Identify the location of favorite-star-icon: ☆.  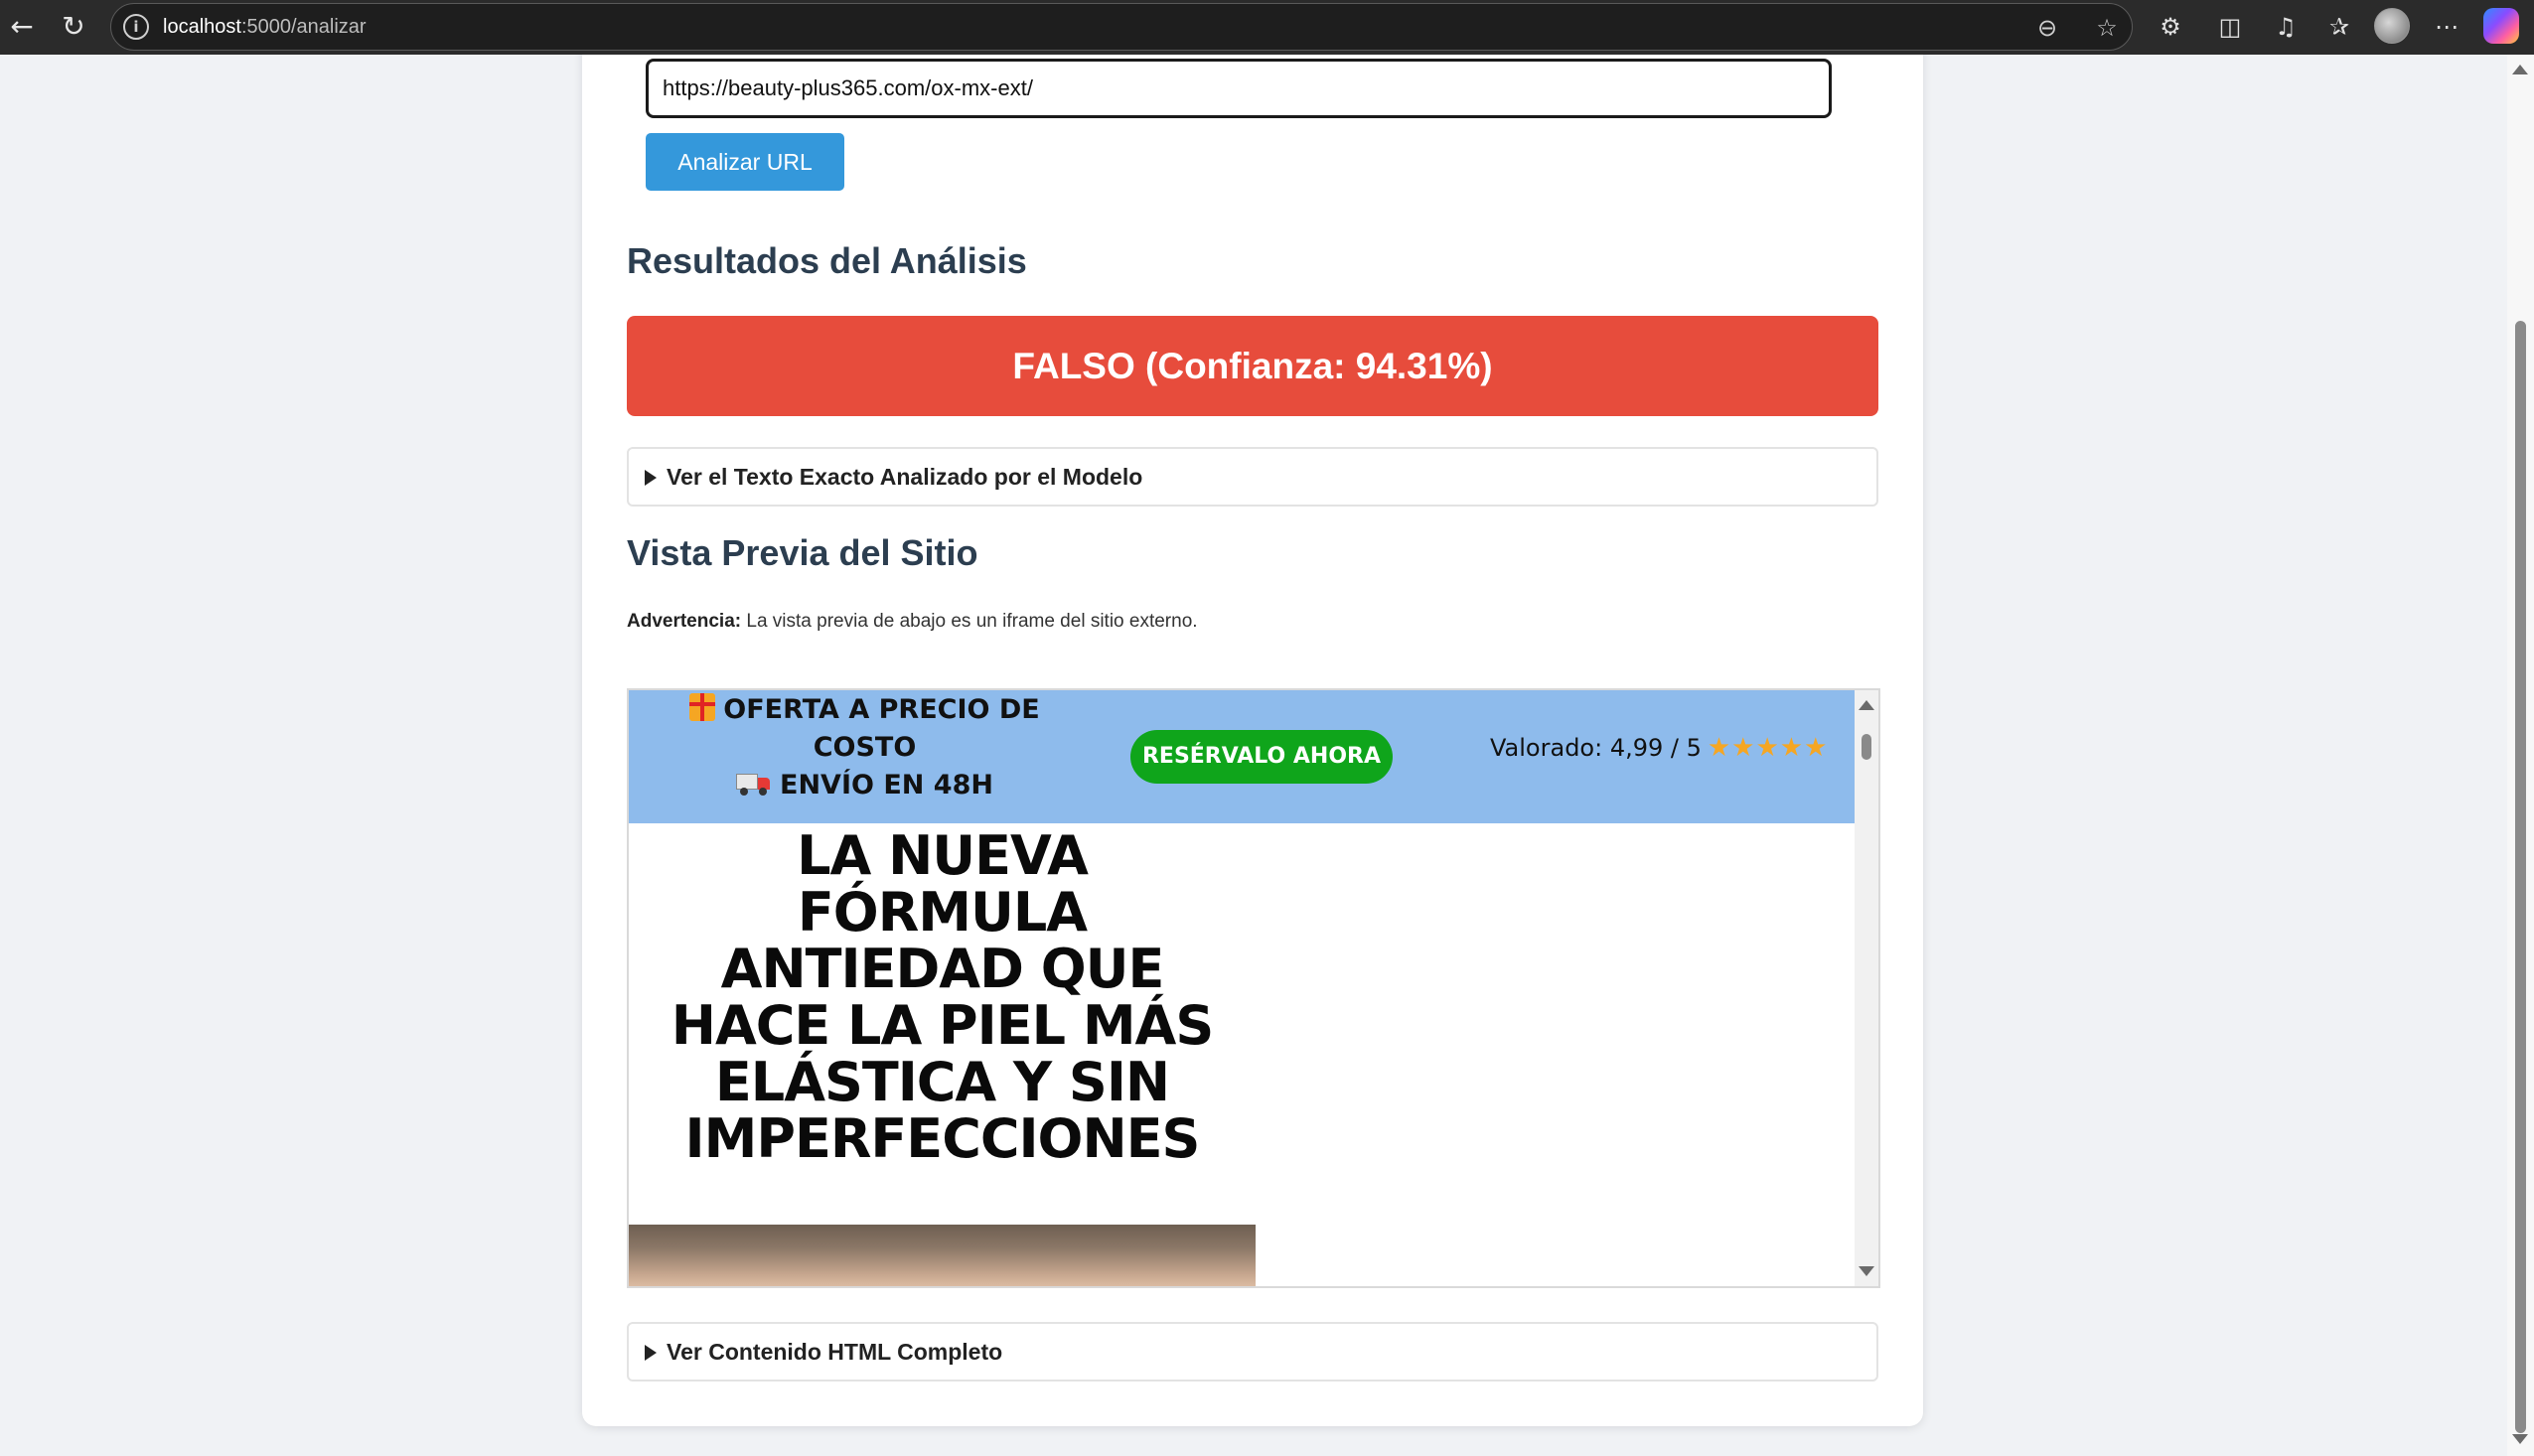
(2107, 28).